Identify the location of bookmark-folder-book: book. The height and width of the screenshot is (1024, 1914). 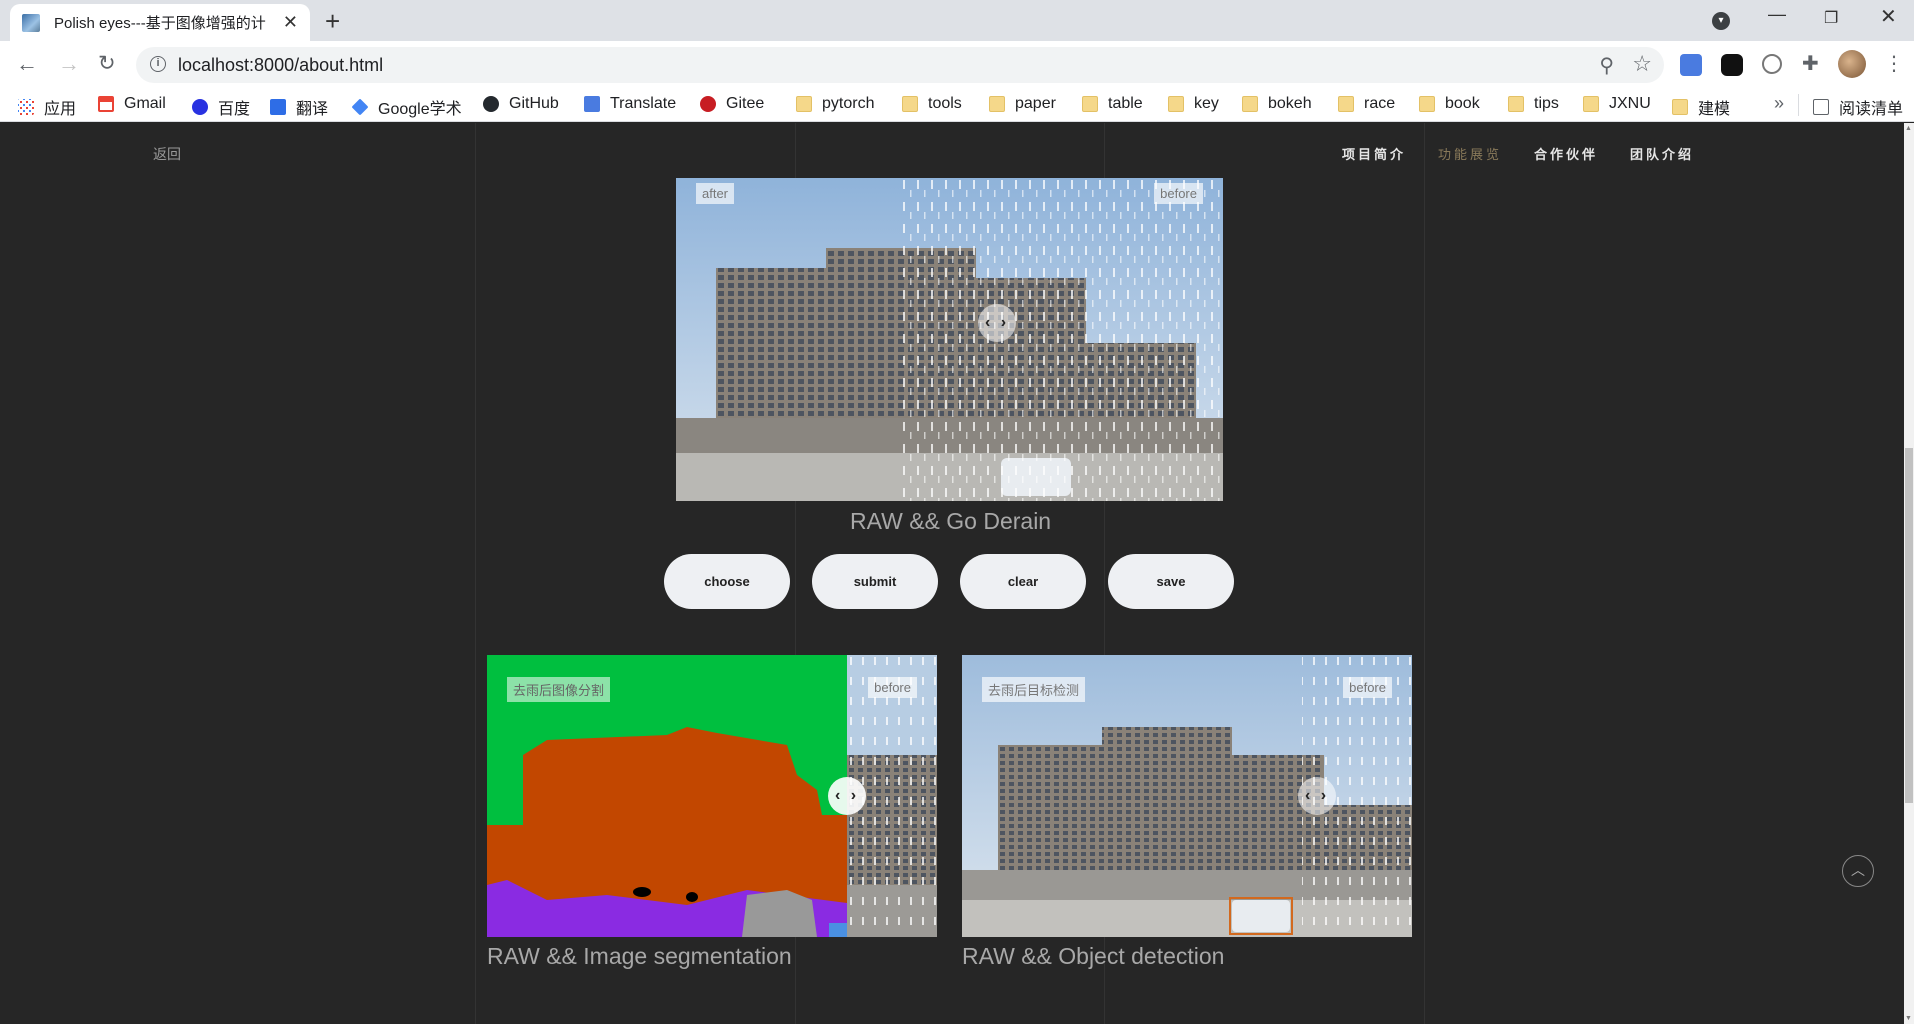
(1449, 104).